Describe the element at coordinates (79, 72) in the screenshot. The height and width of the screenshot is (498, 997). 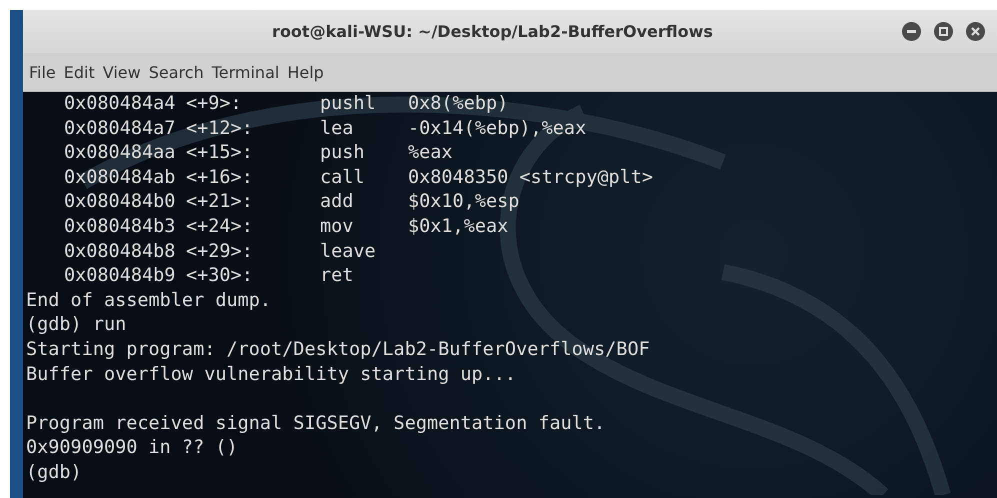
I see `menu-item: Edit` at that location.